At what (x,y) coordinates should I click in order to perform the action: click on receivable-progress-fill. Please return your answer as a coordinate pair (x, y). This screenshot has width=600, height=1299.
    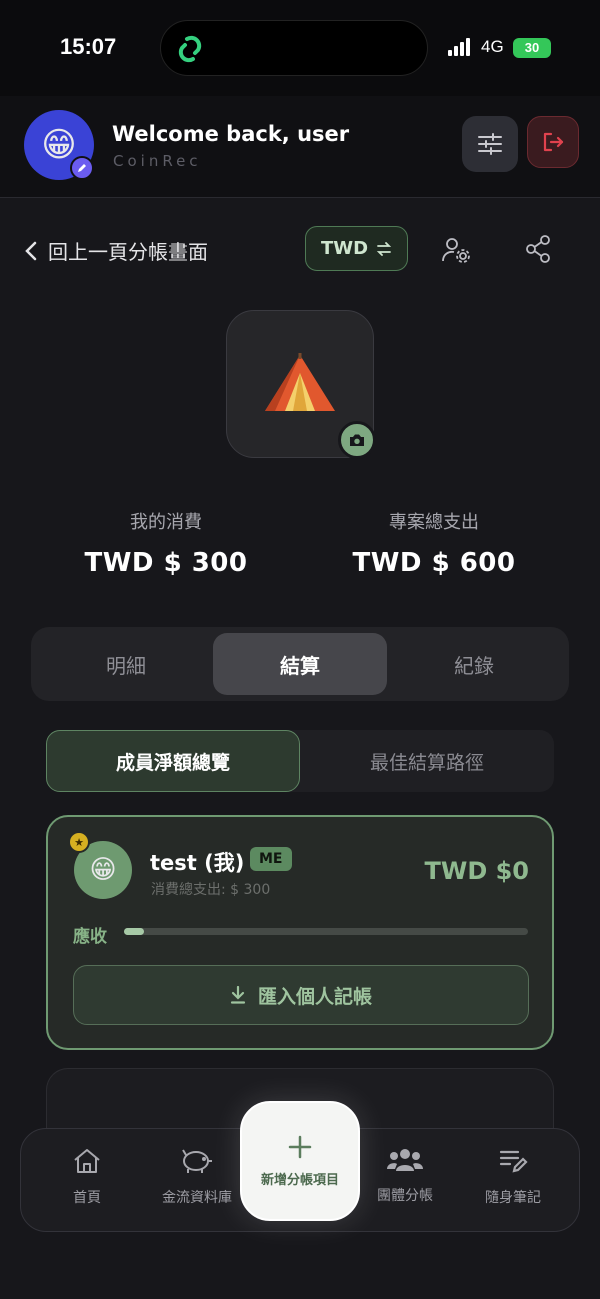
    Looking at the image, I should click on (134, 931).